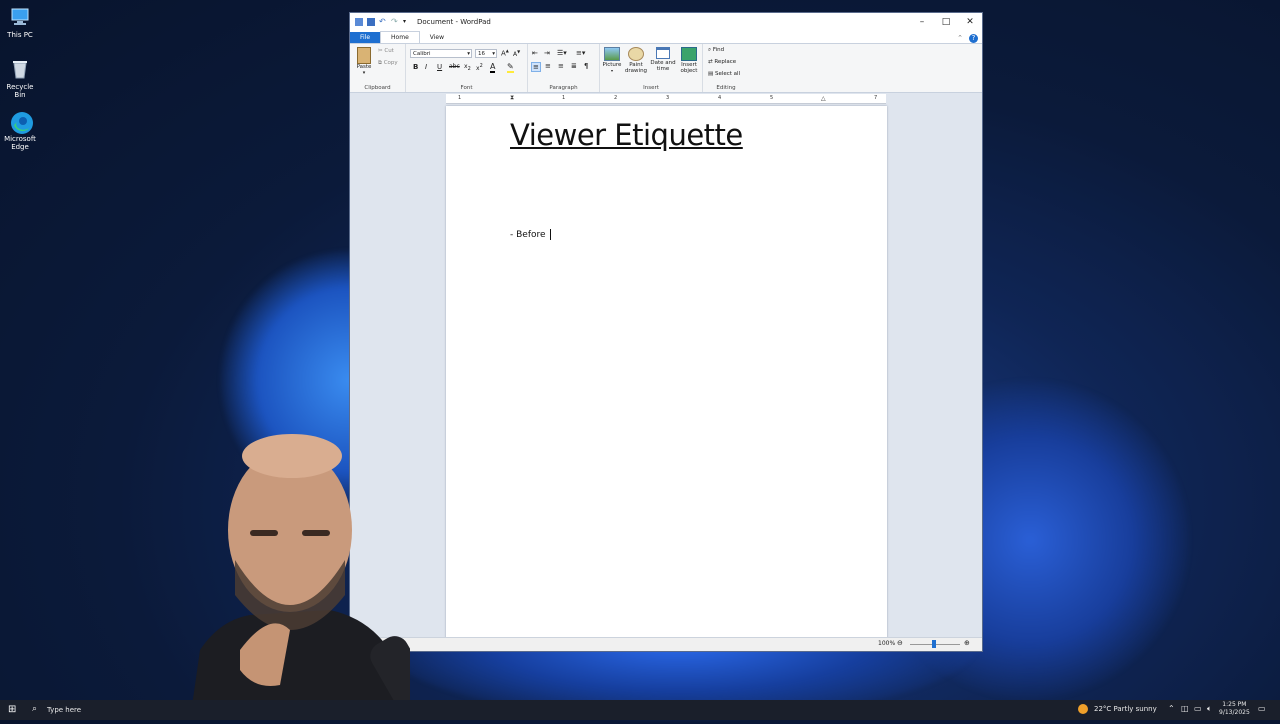 Image resolution: width=1280 pixels, height=724 pixels. Describe the element at coordinates (20, 35) in the screenshot. I see `desktop-icon-label: This PC` at that location.